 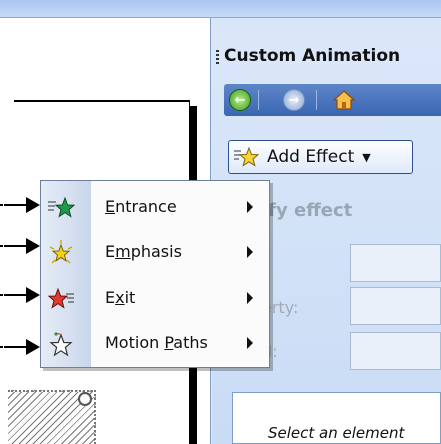 I want to click on back-arrow-icon: ←, so click(x=240, y=100).